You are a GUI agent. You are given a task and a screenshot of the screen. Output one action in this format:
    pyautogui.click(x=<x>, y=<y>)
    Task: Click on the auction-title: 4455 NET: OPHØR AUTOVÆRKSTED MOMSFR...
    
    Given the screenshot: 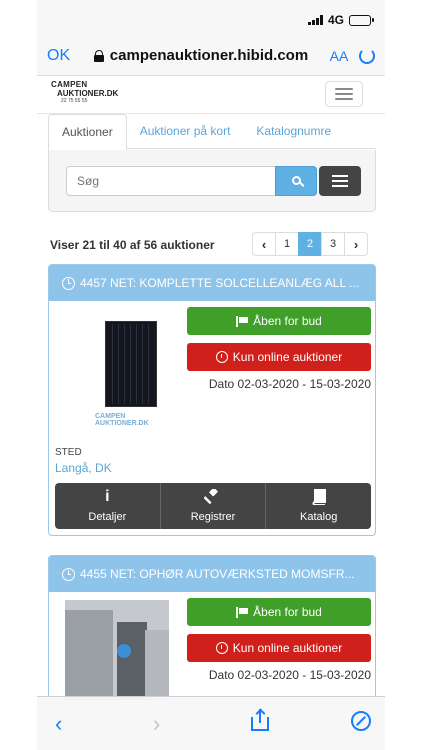 What is the action you would take?
    pyautogui.click(x=217, y=574)
    